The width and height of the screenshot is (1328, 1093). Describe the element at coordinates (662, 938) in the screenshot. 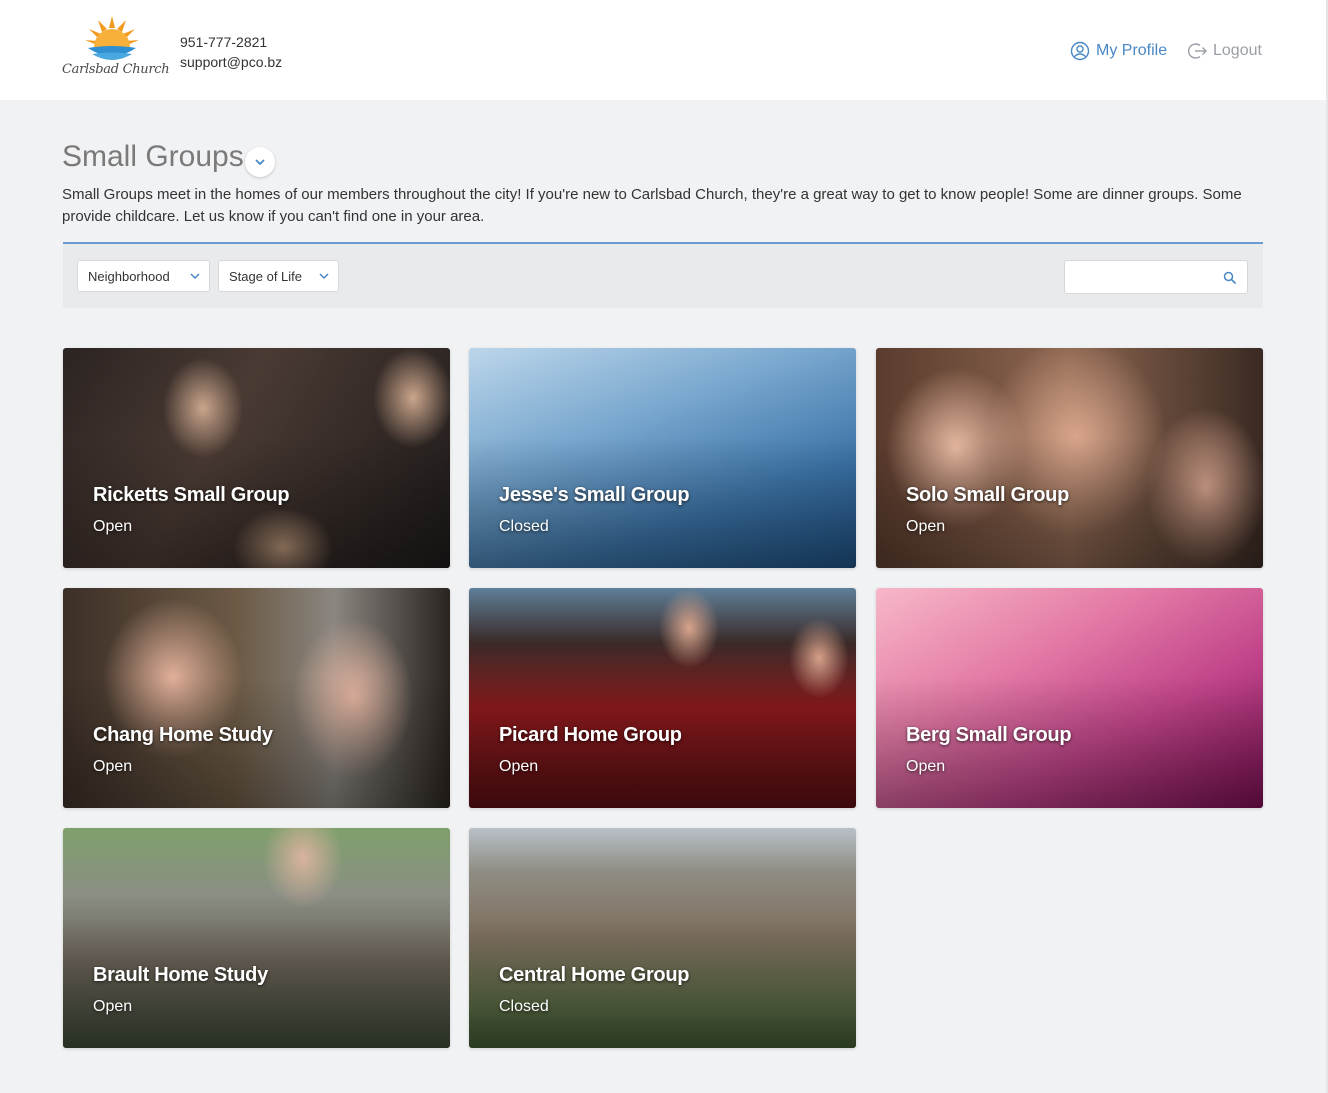

I see `group-card: Central Home Group Closed` at that location.